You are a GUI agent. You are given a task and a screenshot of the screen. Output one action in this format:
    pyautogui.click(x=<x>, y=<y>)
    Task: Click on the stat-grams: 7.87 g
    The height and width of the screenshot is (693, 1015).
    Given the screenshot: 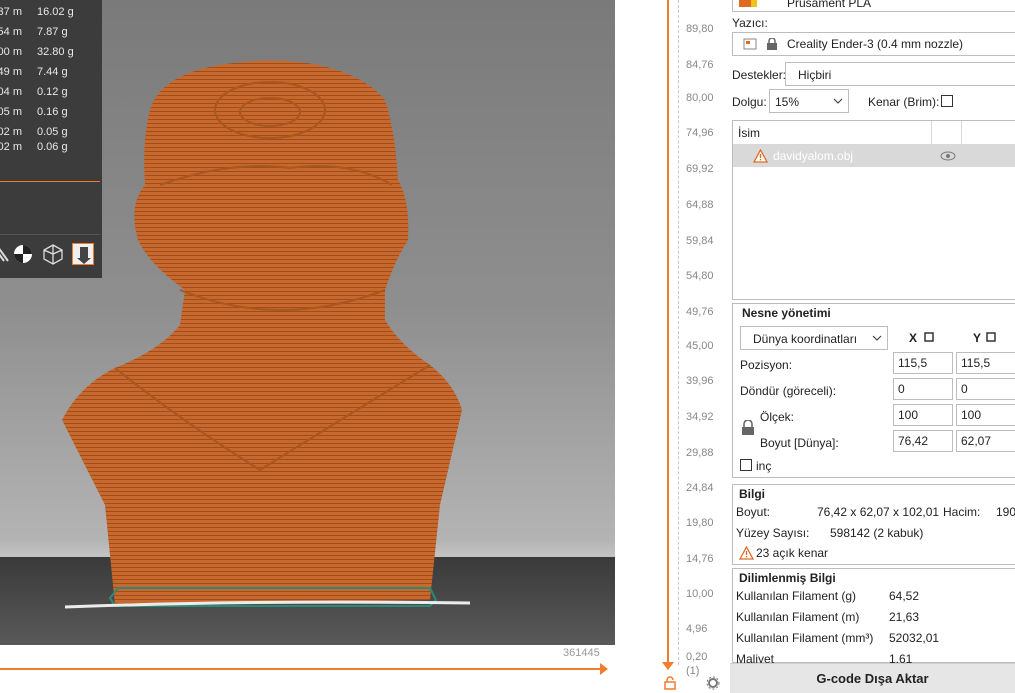 What is the action you would take?
    pyautogui.click(x=52, y=32)
    